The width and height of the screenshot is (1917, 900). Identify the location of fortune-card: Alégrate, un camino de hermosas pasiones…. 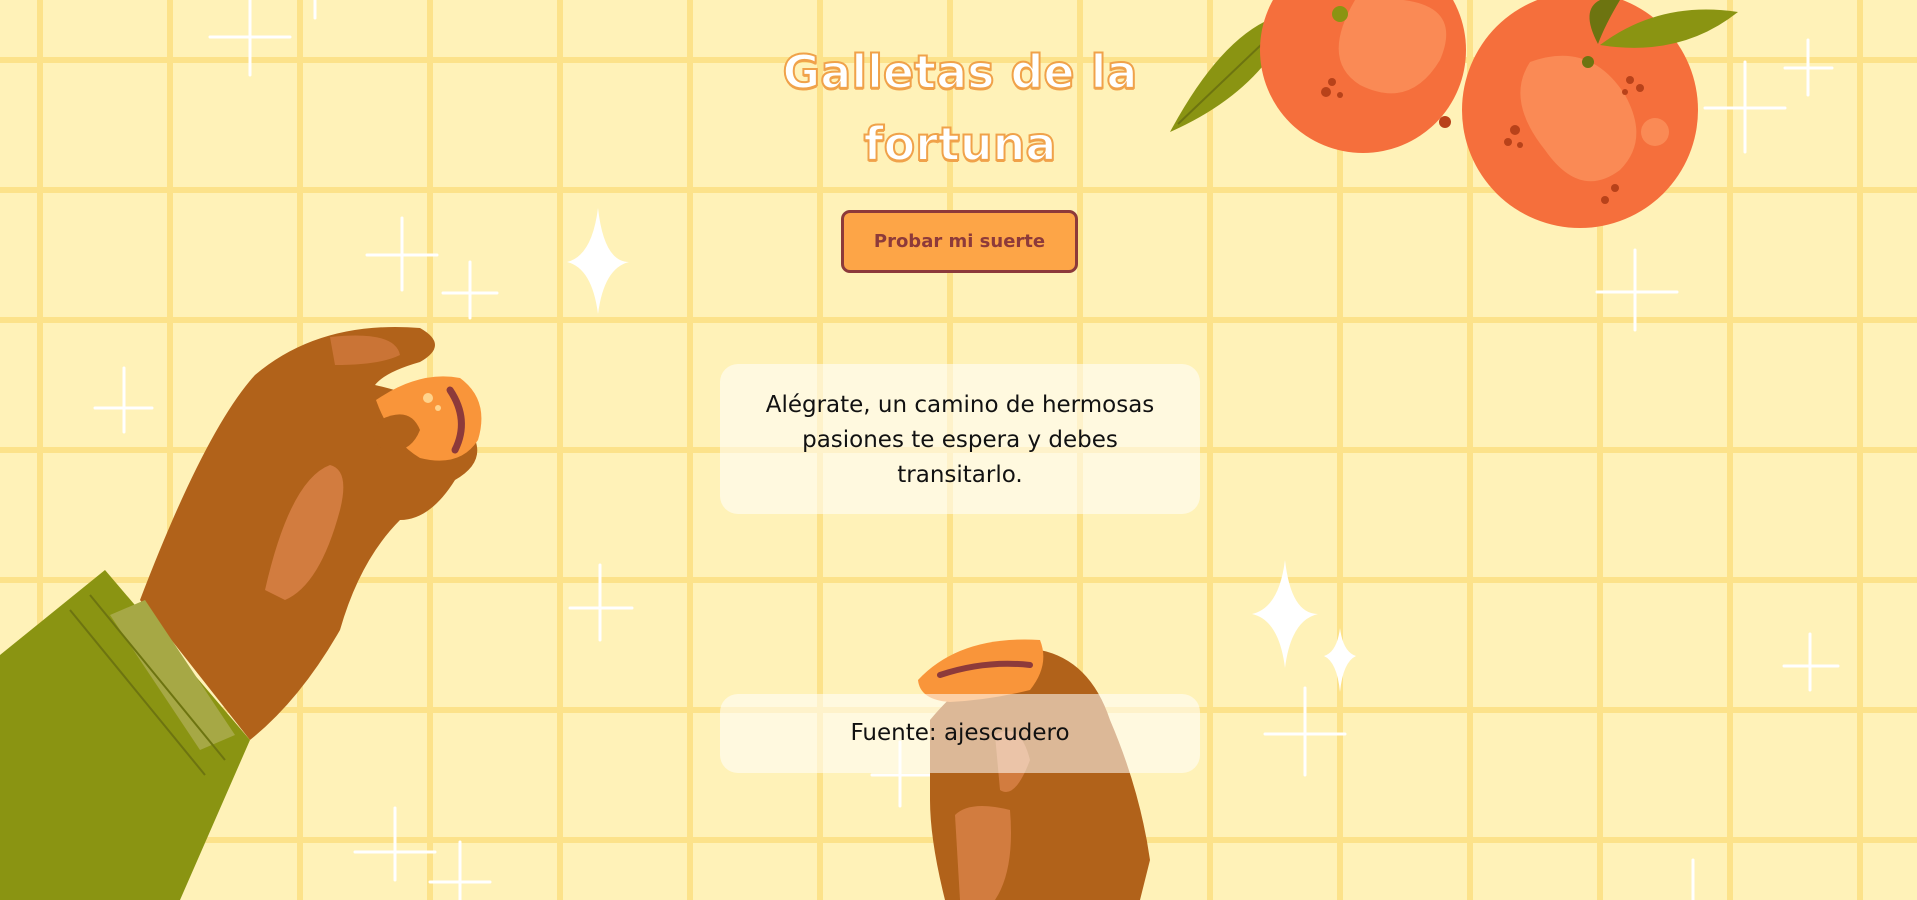
(960, 439).